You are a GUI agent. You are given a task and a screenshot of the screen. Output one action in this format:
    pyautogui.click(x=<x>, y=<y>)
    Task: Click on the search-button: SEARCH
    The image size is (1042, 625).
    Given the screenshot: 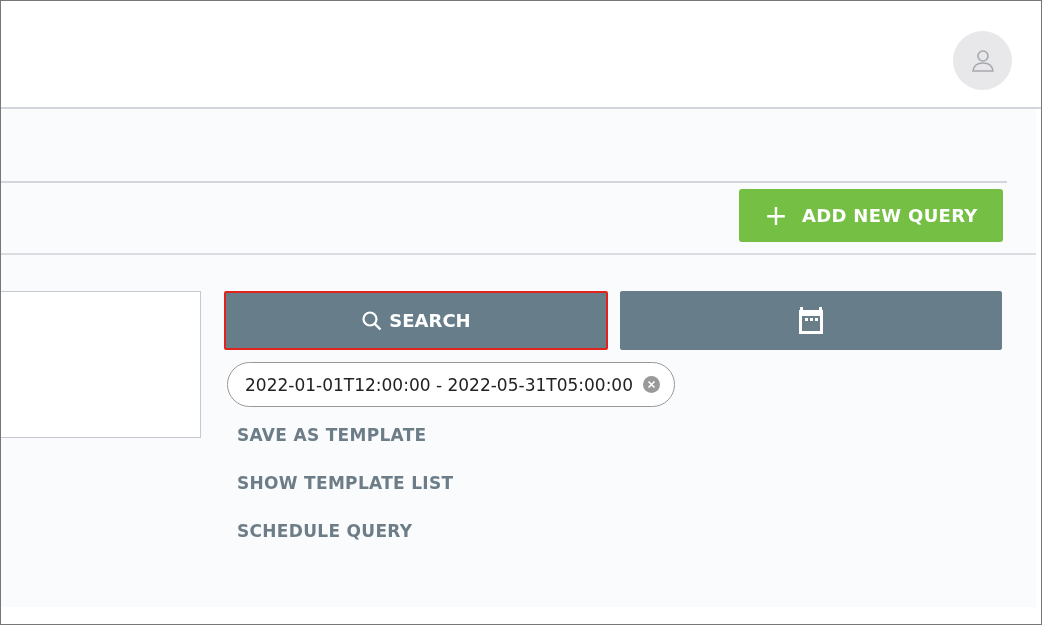 What is the action you would take?
    pyautogui.click(x=416, y=320)
    